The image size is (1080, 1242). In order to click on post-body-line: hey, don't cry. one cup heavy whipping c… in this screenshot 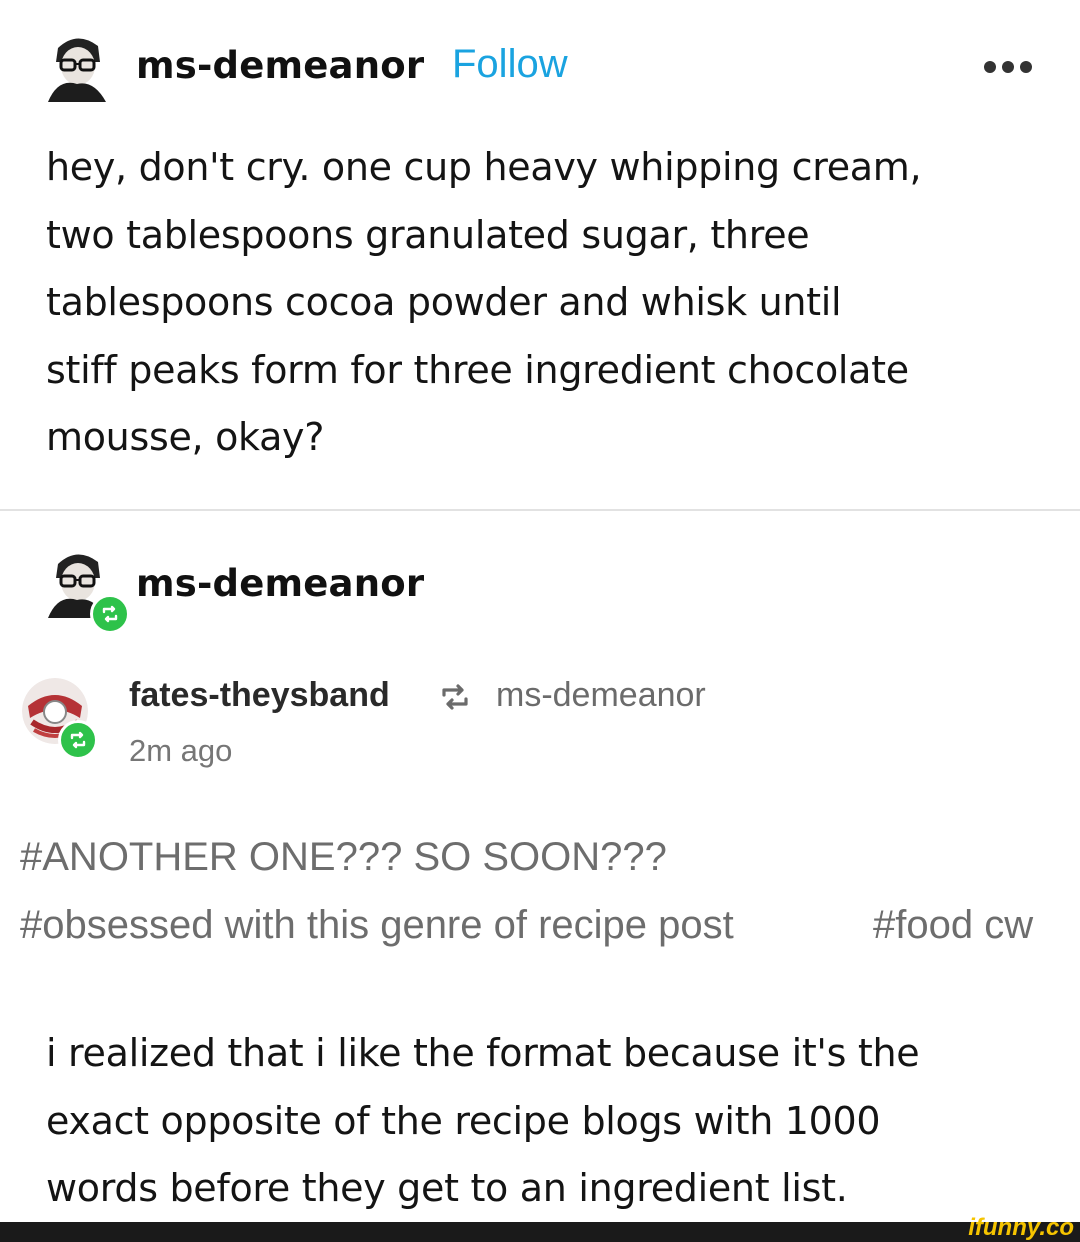, I will do `click(484, 167)`.